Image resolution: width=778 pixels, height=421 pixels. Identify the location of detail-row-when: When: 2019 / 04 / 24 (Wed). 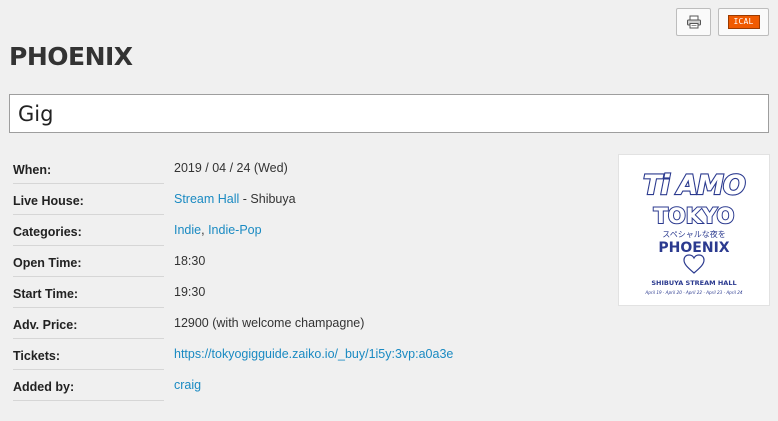
(233, 168).